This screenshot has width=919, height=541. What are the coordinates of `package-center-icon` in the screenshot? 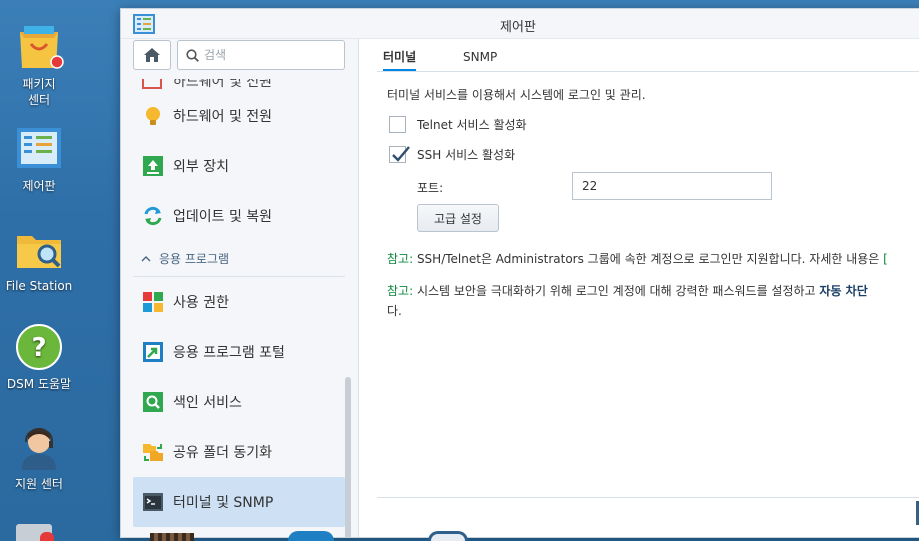 It's located at (42, 47).